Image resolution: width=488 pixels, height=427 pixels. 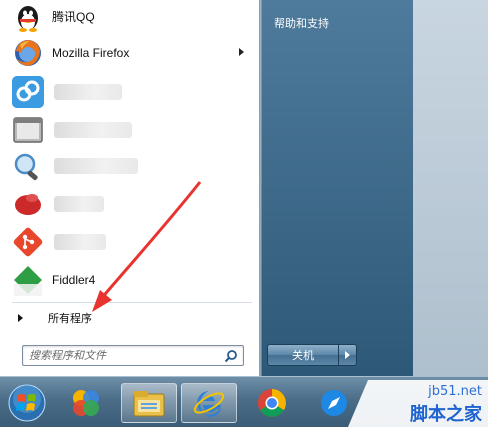 I want to click on all-programs-label: 所有程序, so click(x=70, y=318).